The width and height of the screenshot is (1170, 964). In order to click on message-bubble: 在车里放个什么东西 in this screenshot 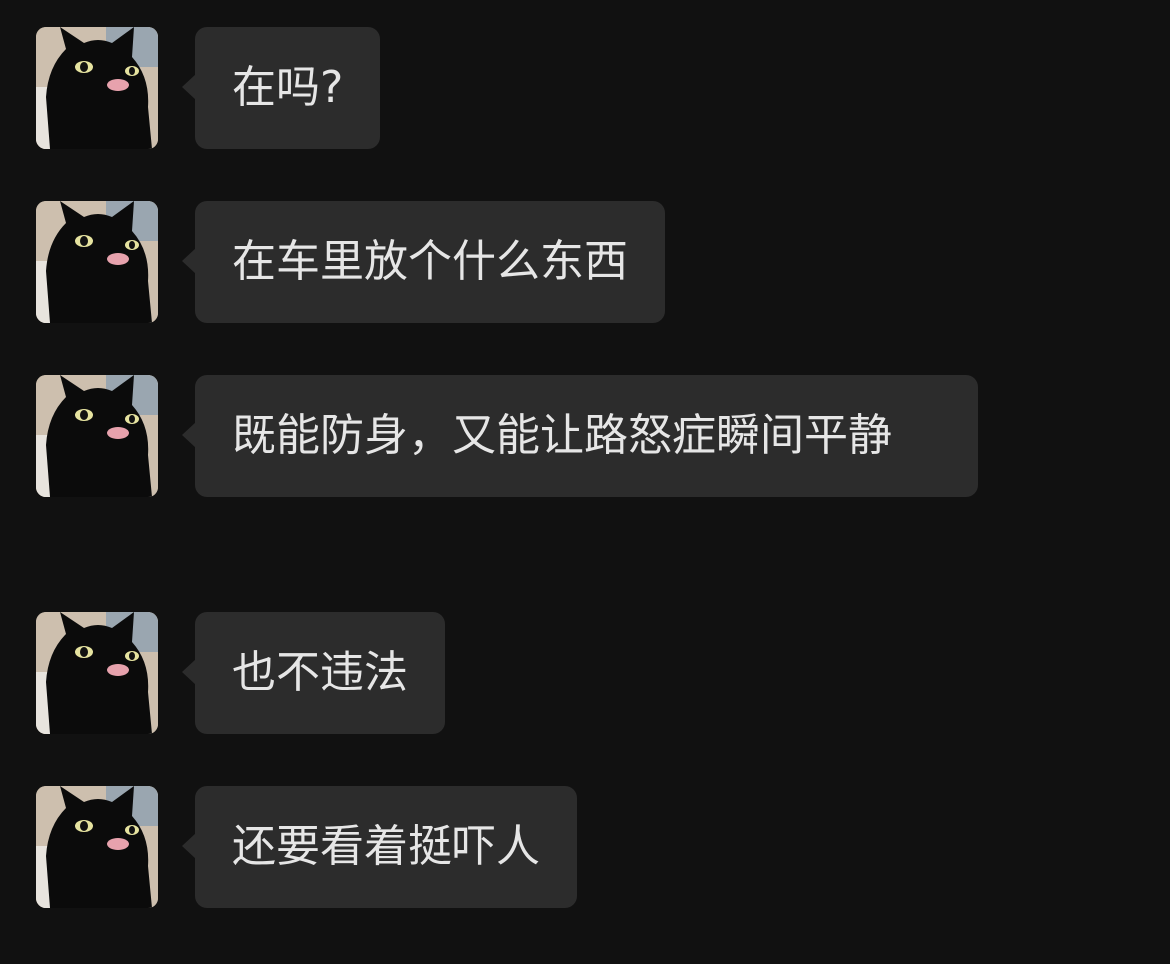, I will do `click(423, 262)`.